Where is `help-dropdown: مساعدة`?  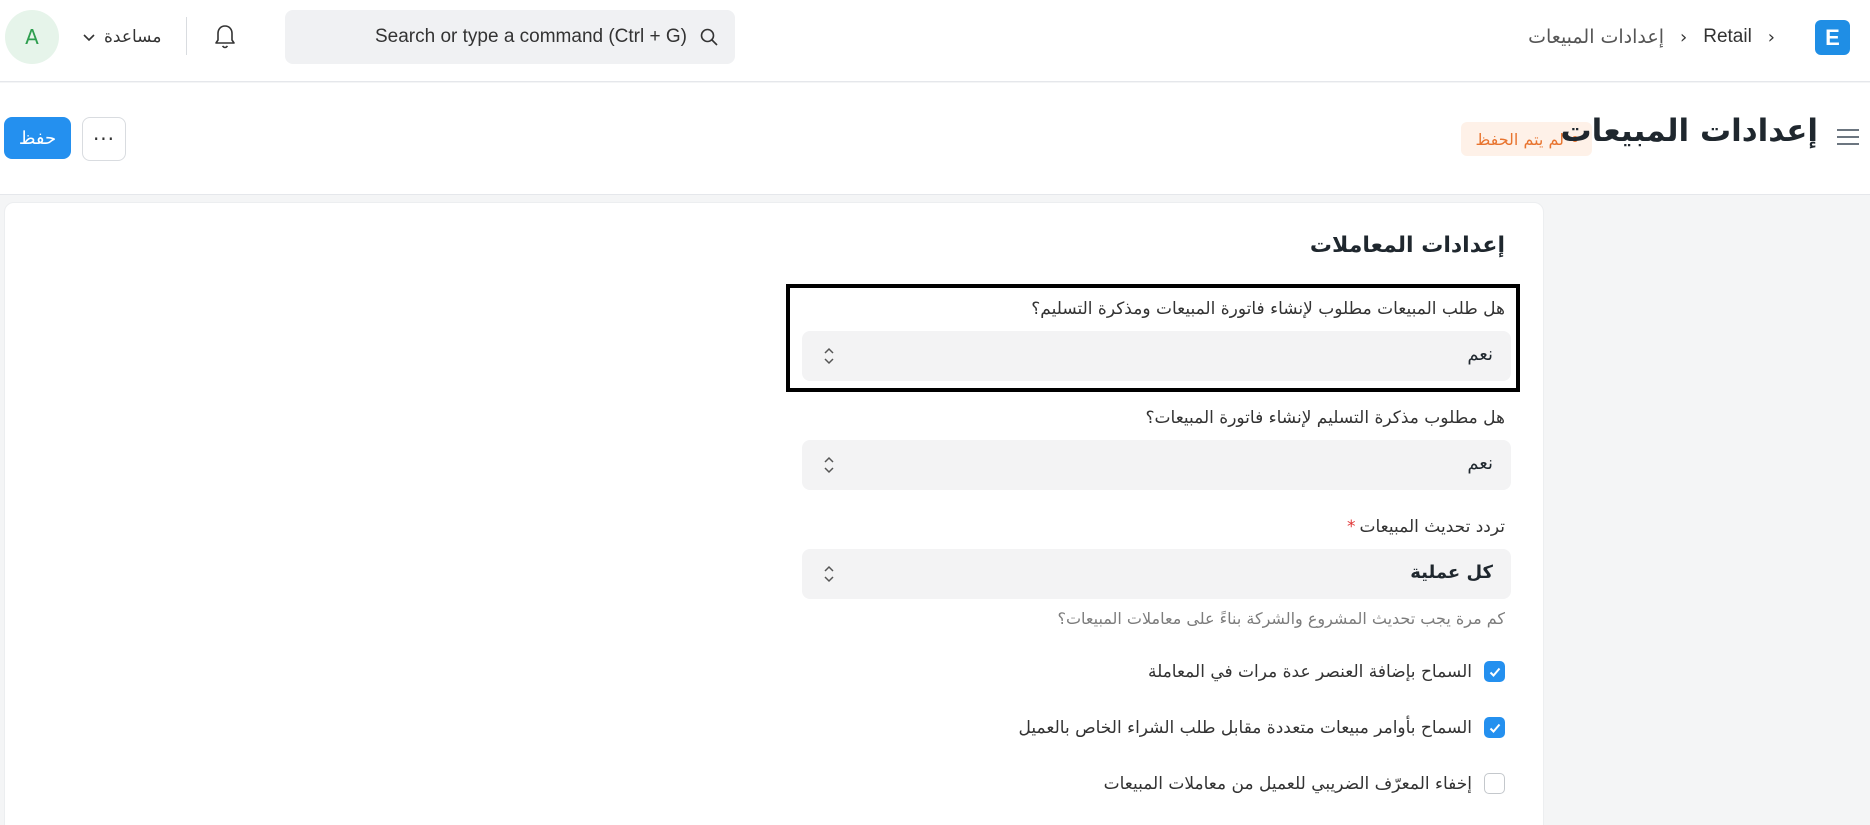
help-dropdown: مساعدة is located at coordinates (121, 37).